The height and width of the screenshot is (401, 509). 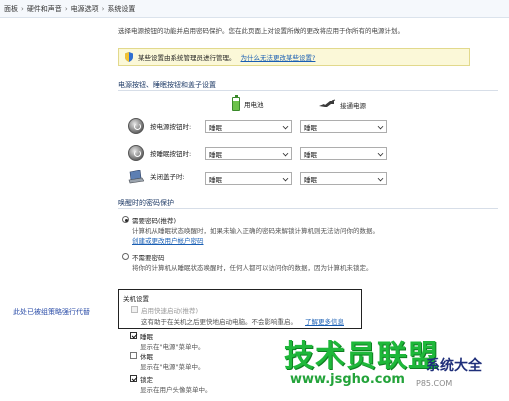 What do you see at coordinates (146, 337) in the screenshot?
I see `sleep-option-label: 睡眠` at bounding box center [146, 337].